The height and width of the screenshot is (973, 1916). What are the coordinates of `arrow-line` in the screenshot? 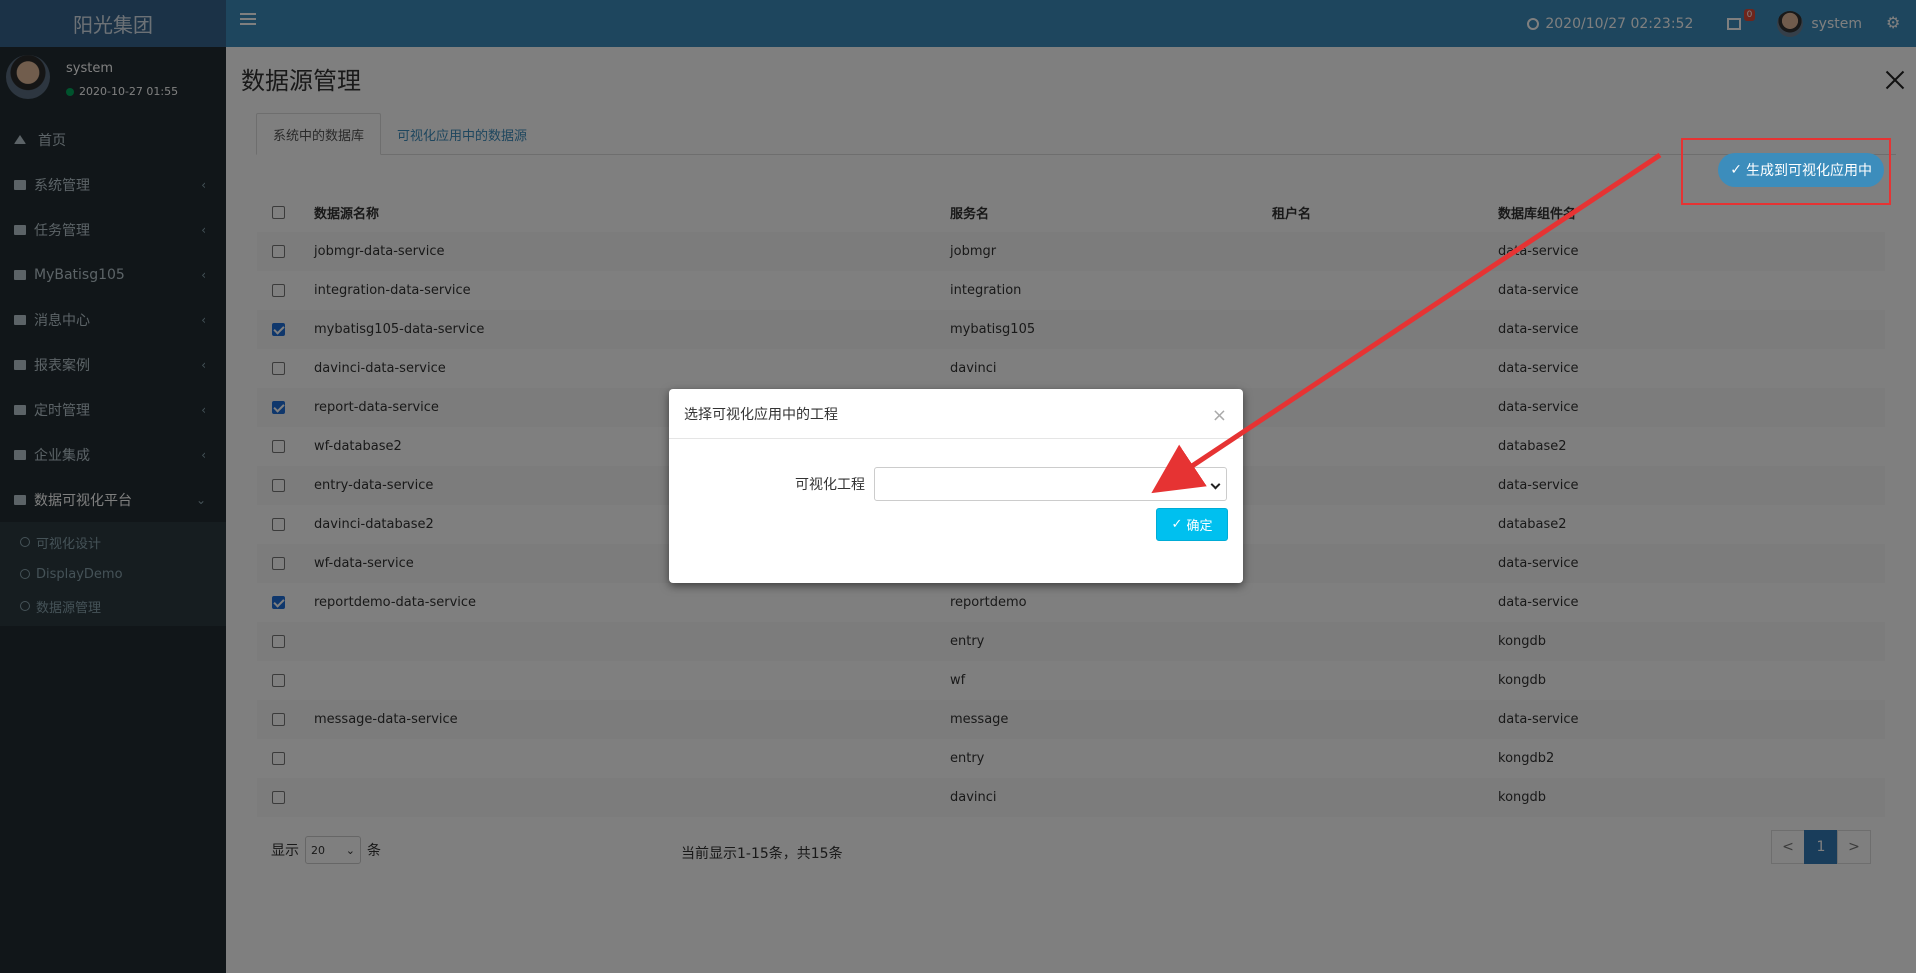 It's located at (1406, 323).